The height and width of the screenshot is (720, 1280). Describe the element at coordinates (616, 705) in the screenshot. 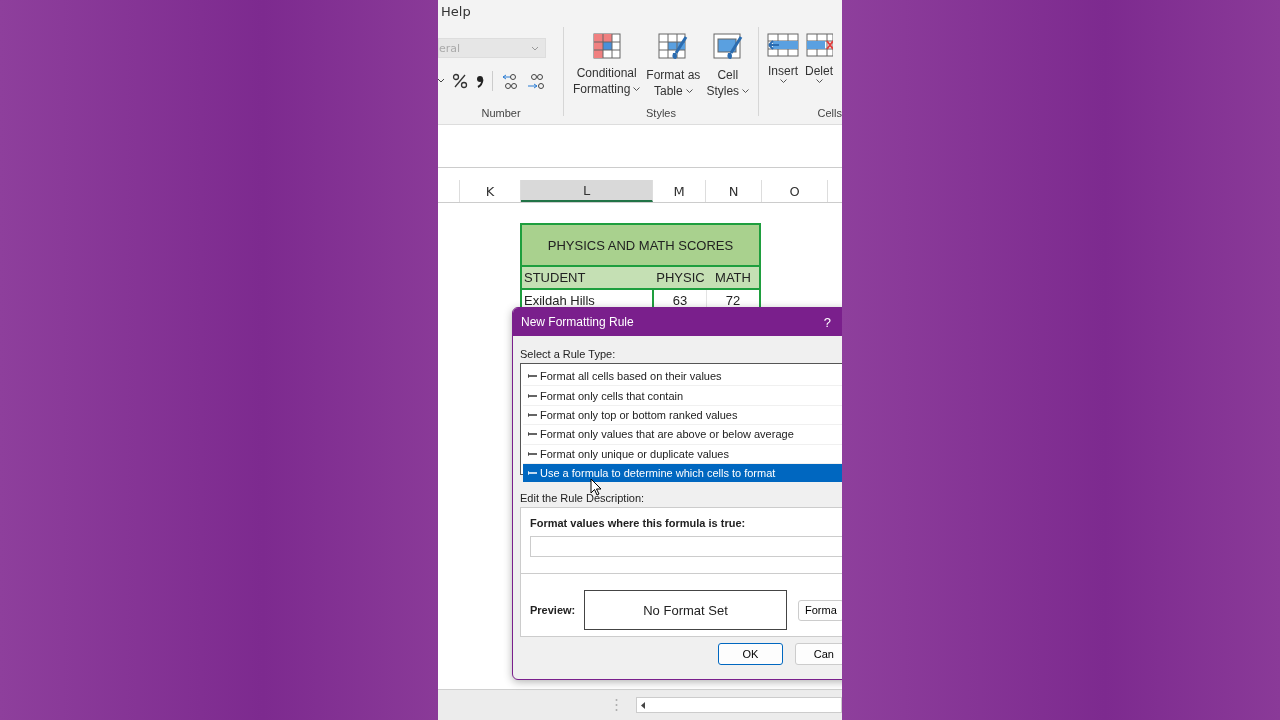

I see `drag-handle-icon` at that location.